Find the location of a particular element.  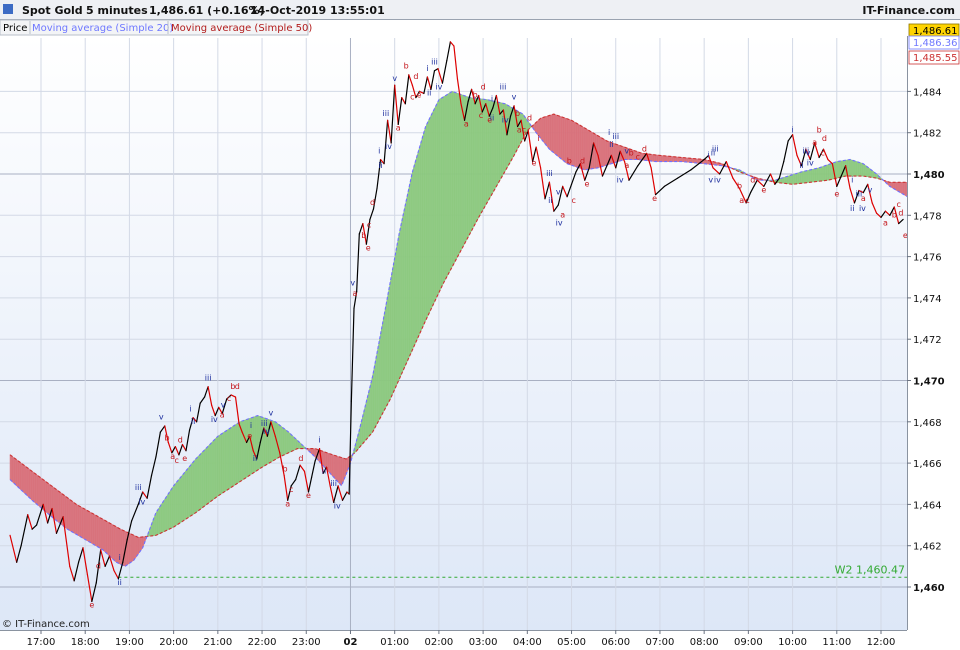

price-tag-ma20: 1,486.36 is located at coordinates (934, 42).